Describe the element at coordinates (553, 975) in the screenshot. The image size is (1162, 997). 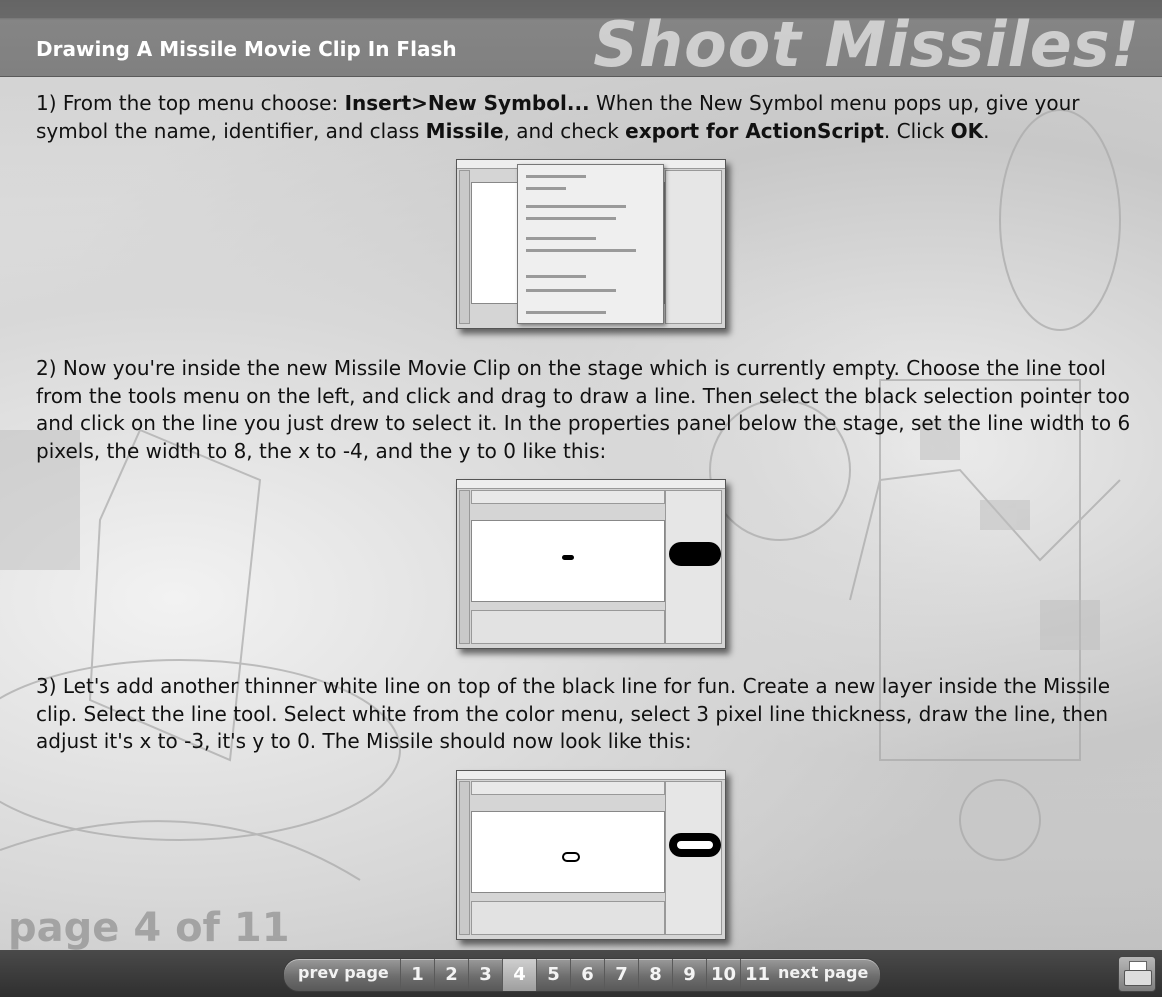
I see `page-link-5: 5` at that location.